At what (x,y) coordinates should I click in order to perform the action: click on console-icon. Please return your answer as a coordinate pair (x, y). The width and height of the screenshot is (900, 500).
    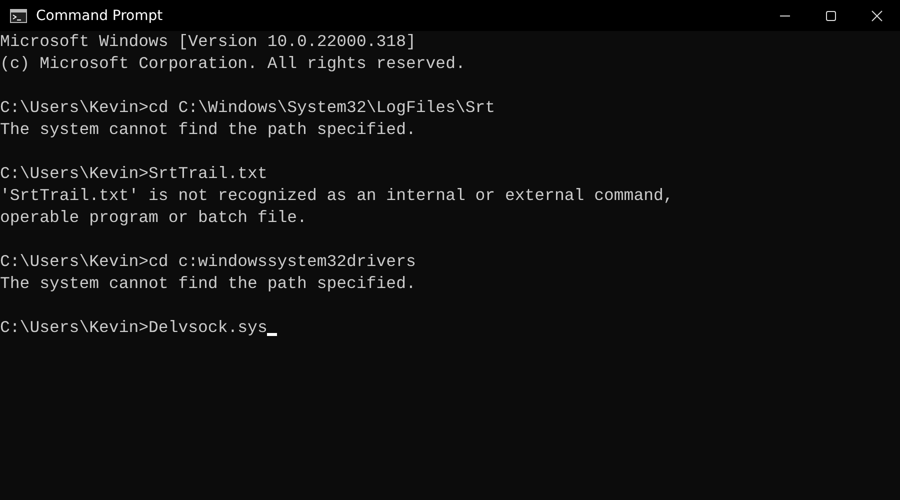
    Looking at the image, I should click on (18, 15).